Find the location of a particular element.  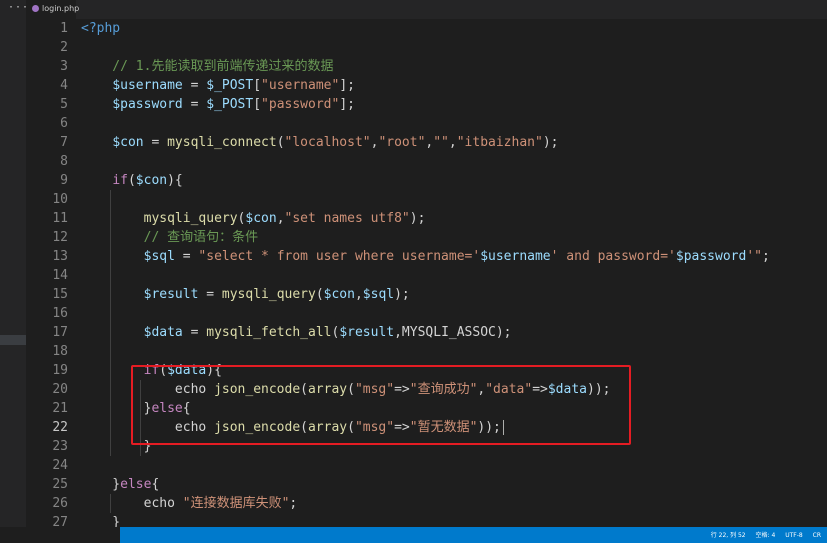

code-line: 27 } is located at coordinates (426, 520).